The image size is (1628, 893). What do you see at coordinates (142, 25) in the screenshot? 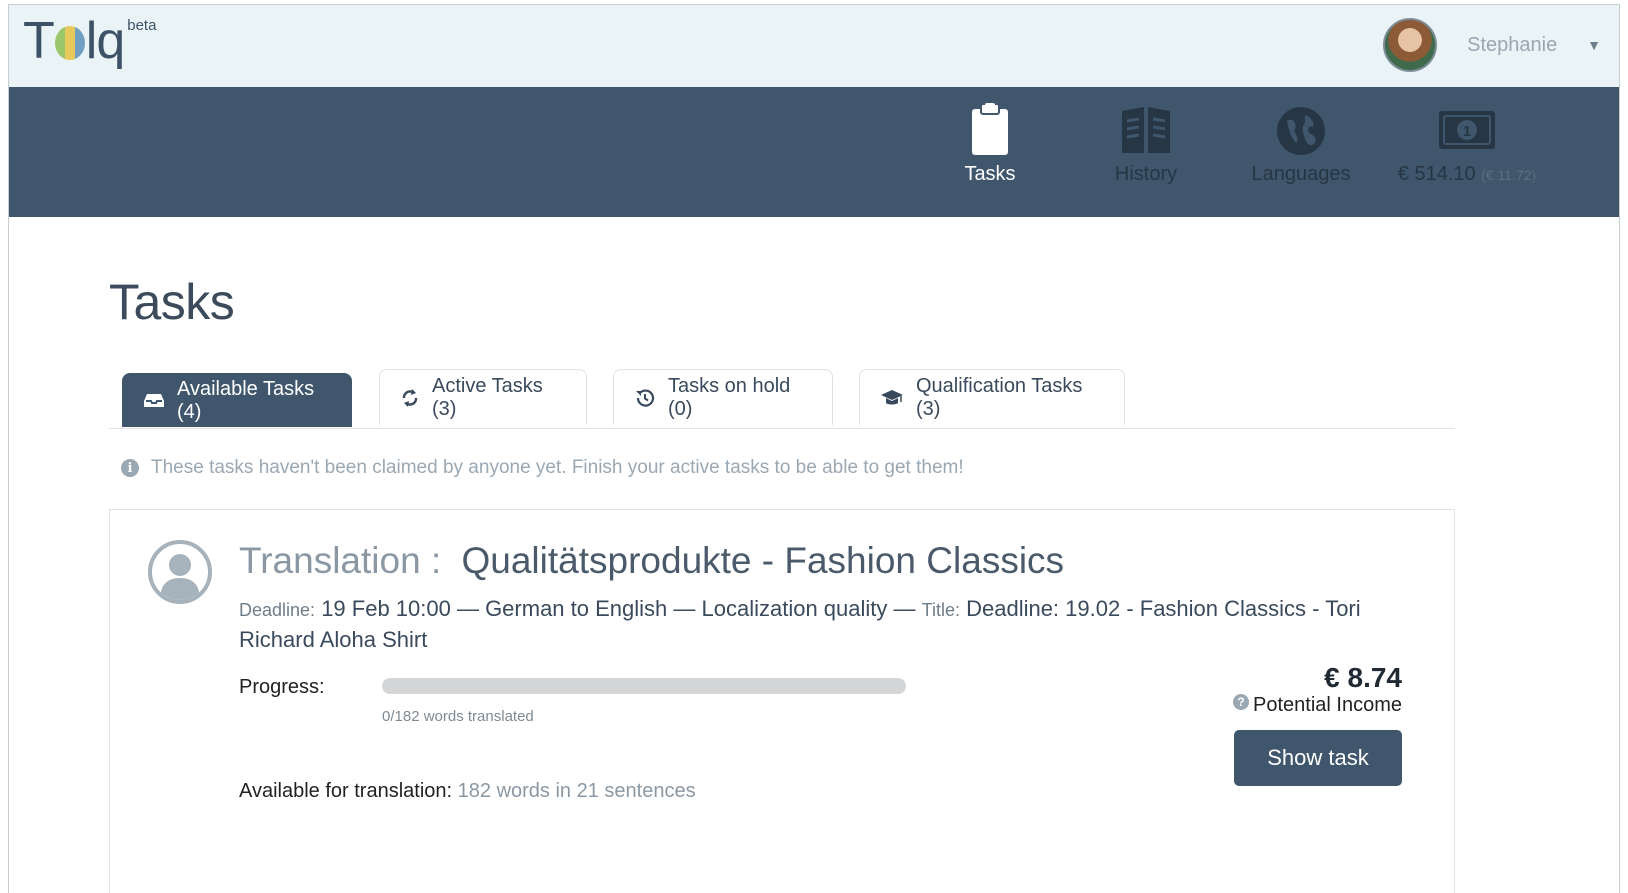
I see `logo-beta-label: beta` at bounding box center [142, 25].